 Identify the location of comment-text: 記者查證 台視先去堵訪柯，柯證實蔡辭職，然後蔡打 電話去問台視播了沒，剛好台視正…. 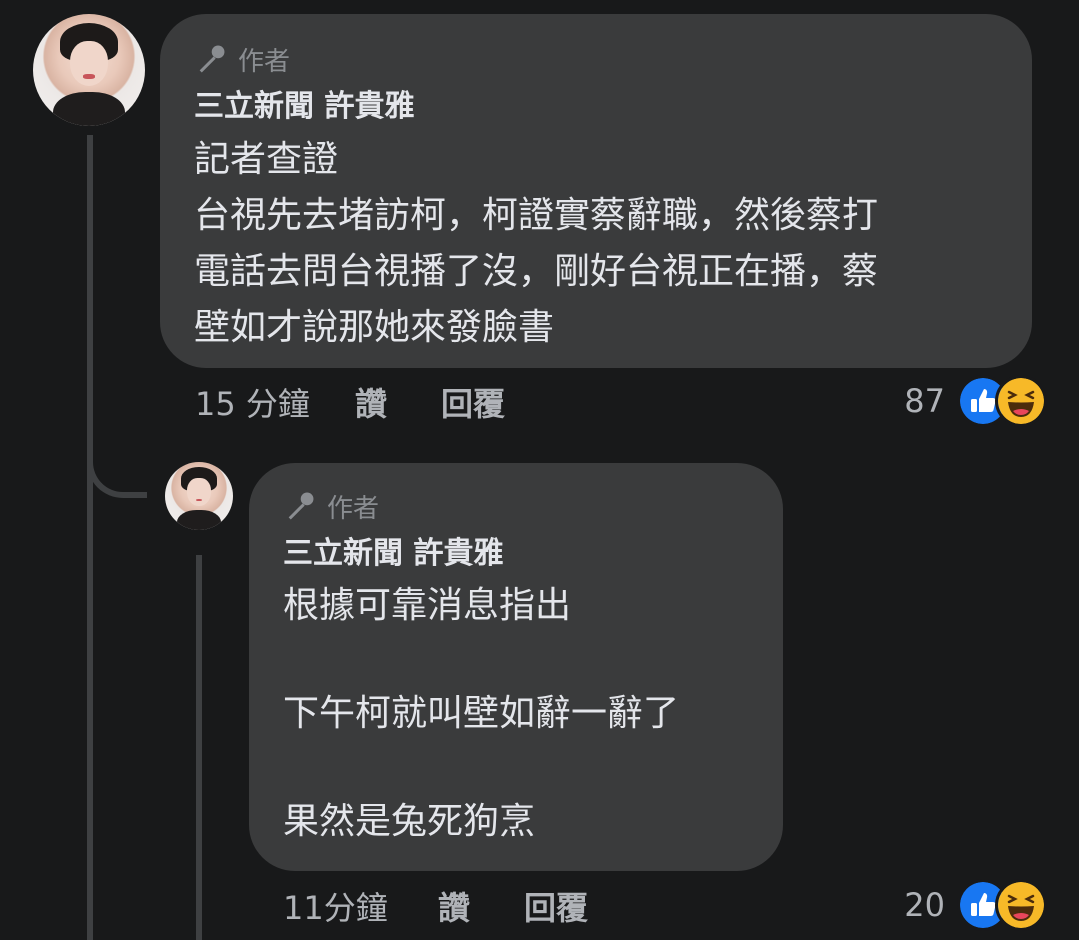
(536, 243).